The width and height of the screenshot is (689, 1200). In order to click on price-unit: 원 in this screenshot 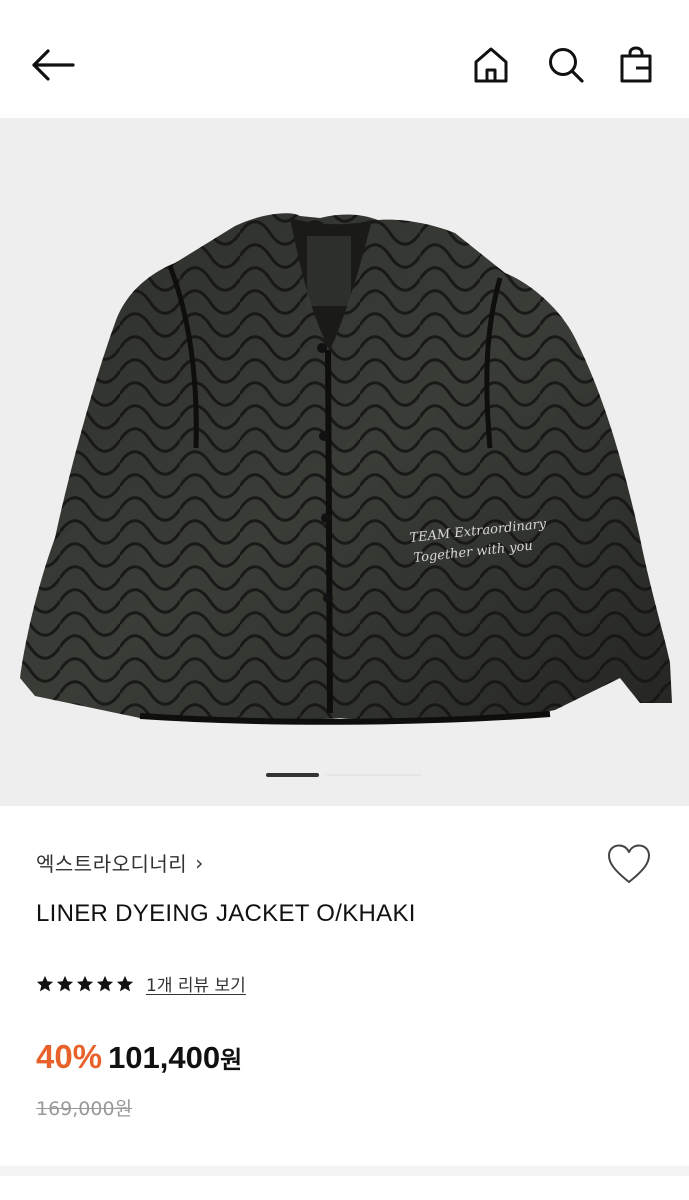, I will do `click(231, 1060)`.